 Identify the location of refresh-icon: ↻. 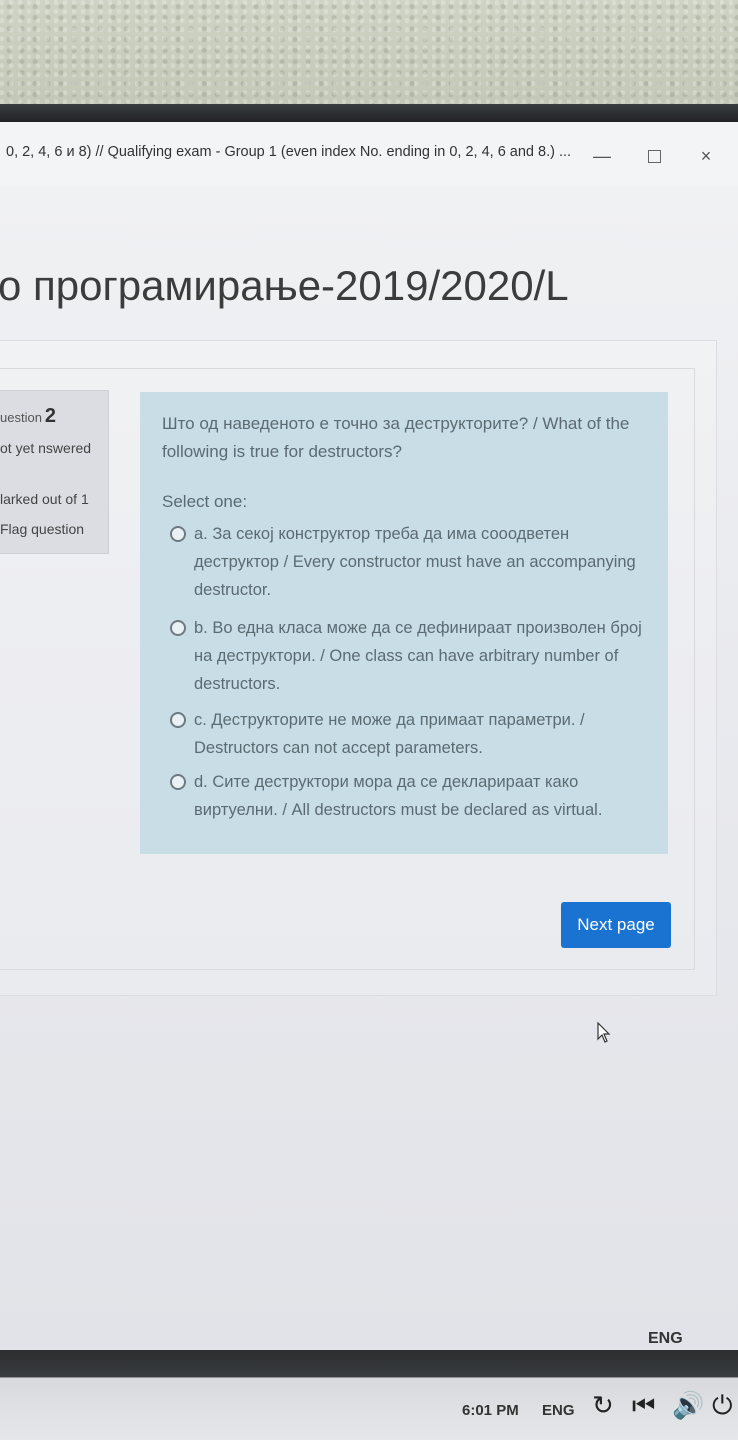
(603, 1405).